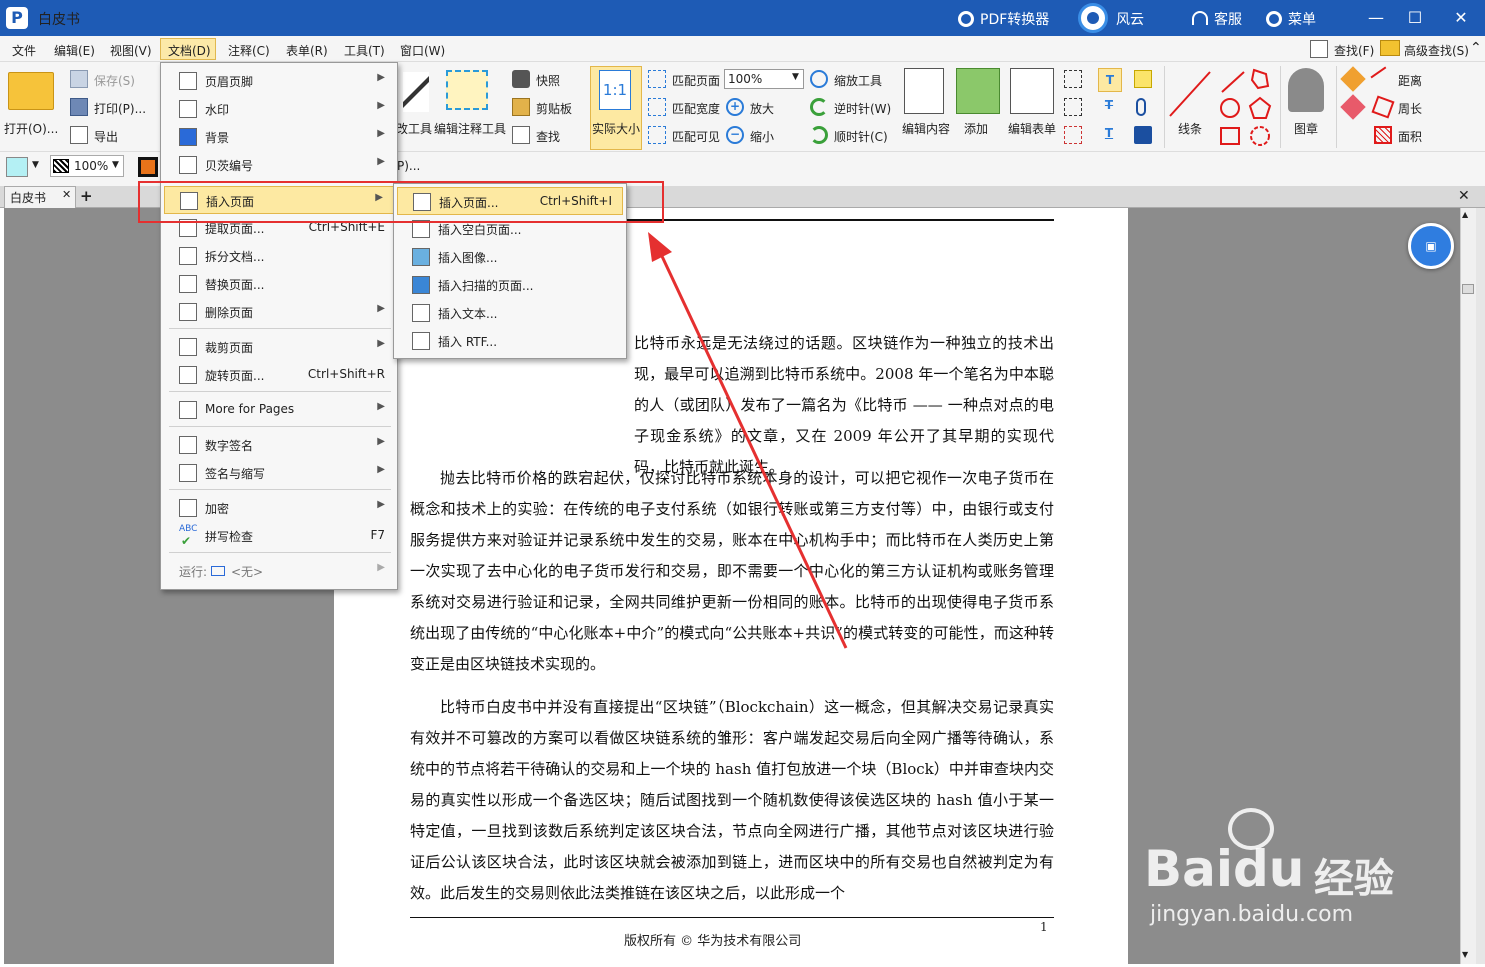 This screenshot has width=1485, height=967. I want to click on menu-tools: 工具(T), so click(364, 50).